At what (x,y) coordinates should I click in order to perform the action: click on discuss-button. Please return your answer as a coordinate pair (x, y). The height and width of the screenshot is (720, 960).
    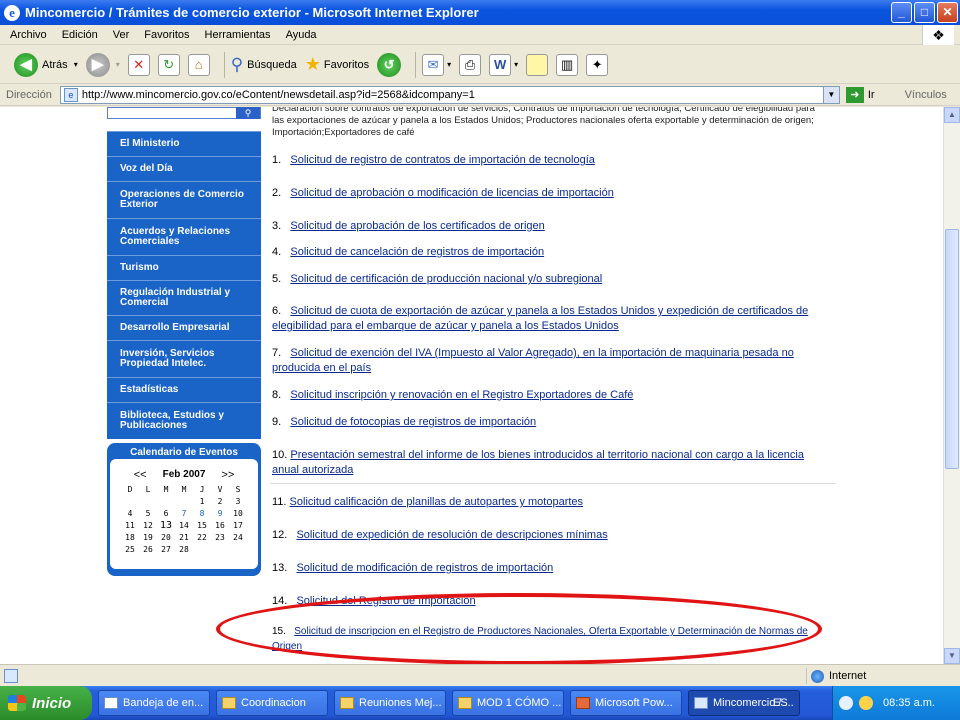
    Looking at the image, I should click on (537, 64).